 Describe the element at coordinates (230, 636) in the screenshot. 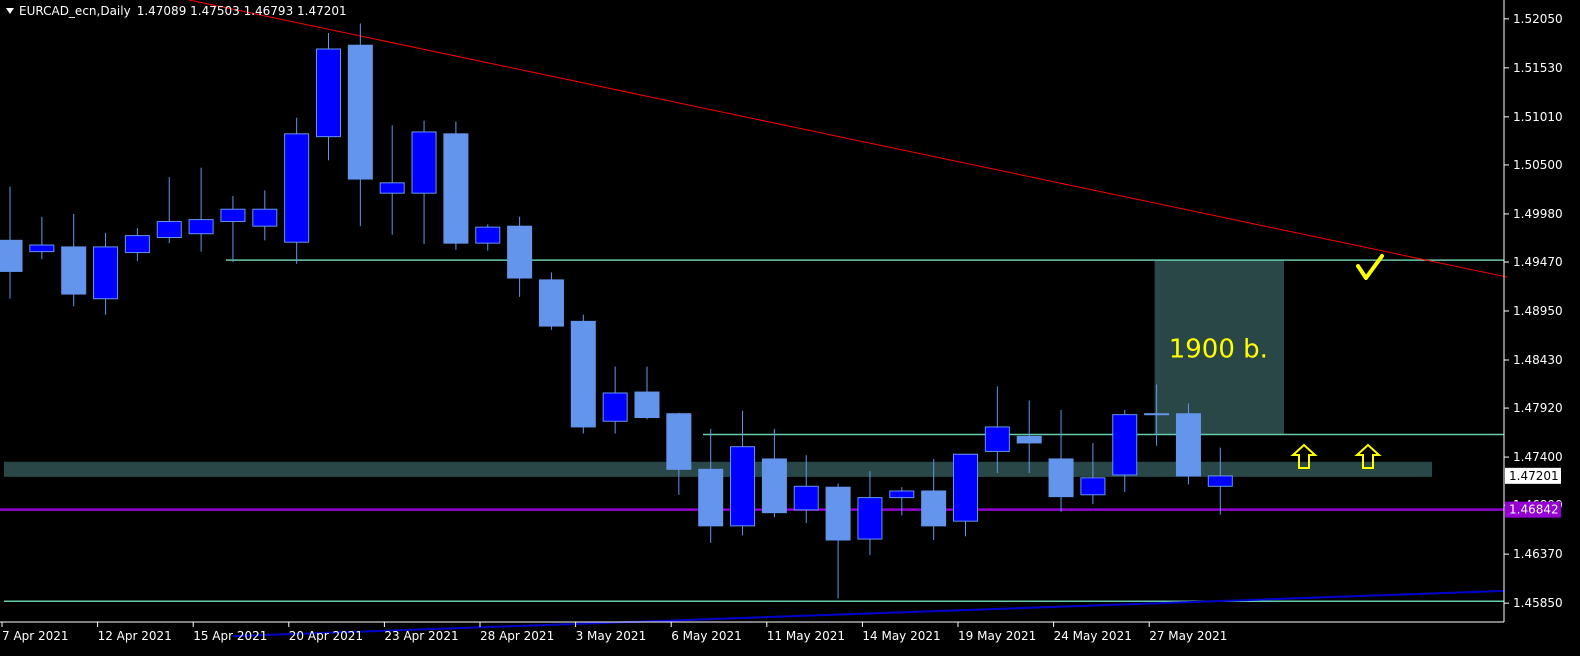

I see `x-tick-label: 15 Apr 2021` at that location.